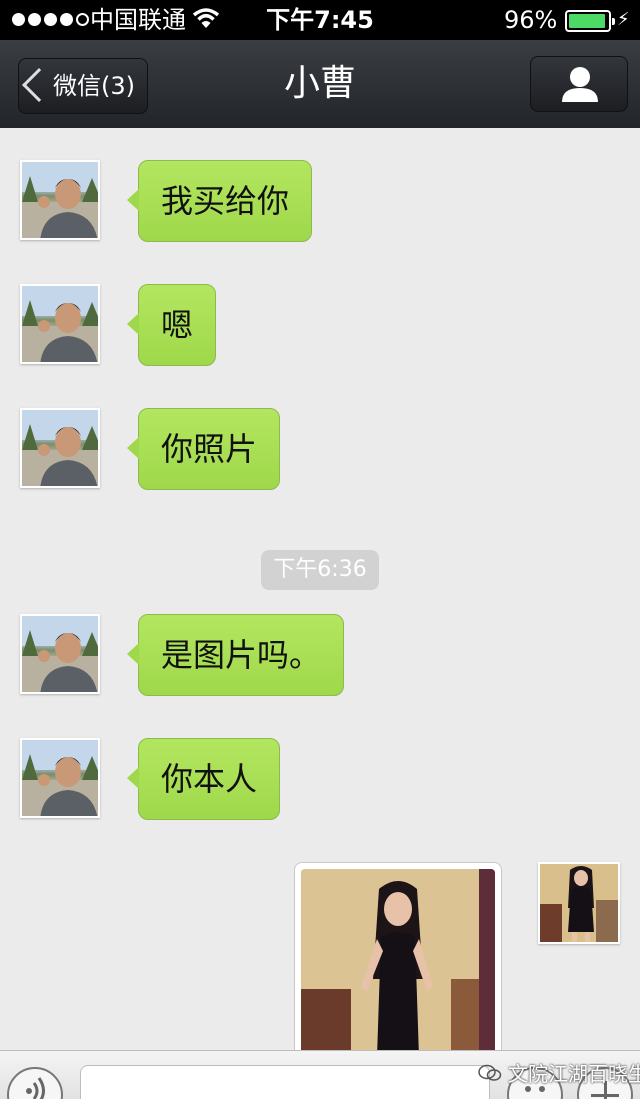  I want to click on message-text: 嗯, so click(177, 325).